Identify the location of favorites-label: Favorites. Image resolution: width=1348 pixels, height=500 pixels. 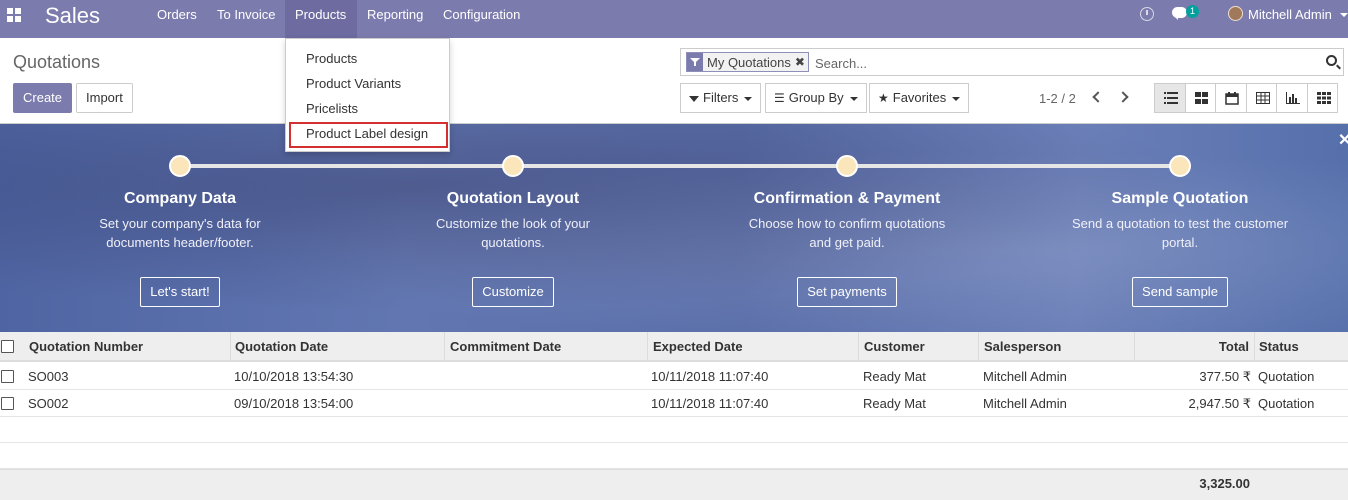
(919, 97).